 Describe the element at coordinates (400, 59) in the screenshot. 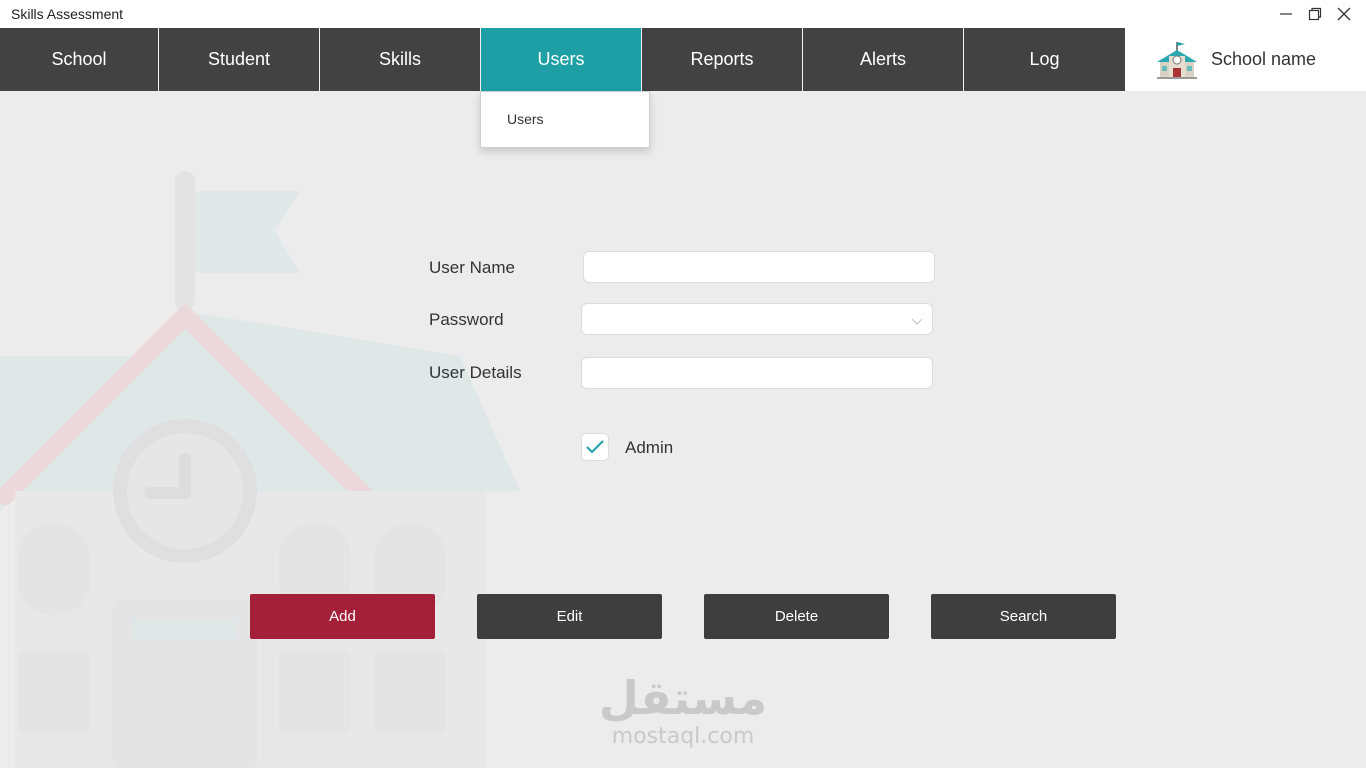

I see `nav-skills: Skills` at that location.